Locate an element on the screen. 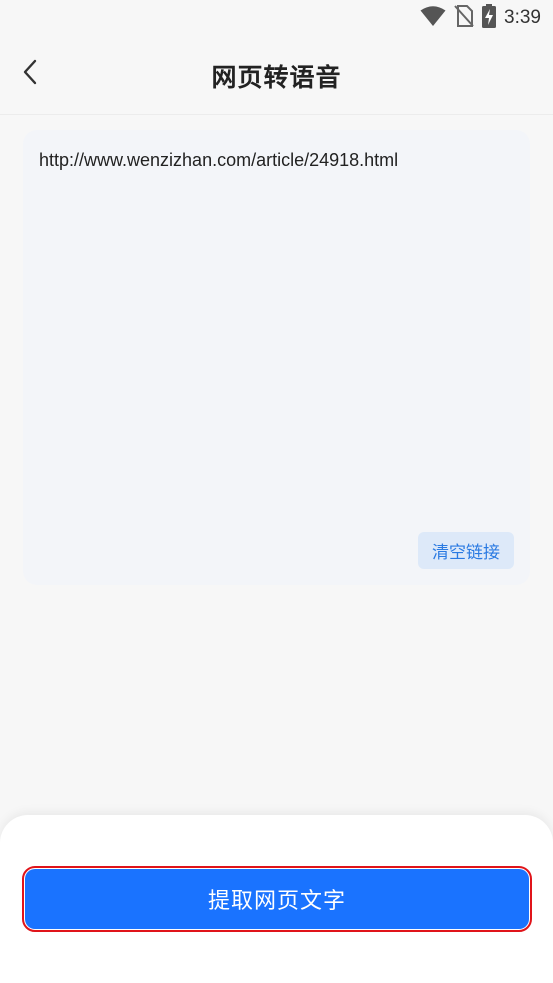 The image size is (553, 983). status-bar: 3:39 is located at coordinates (276, 18).